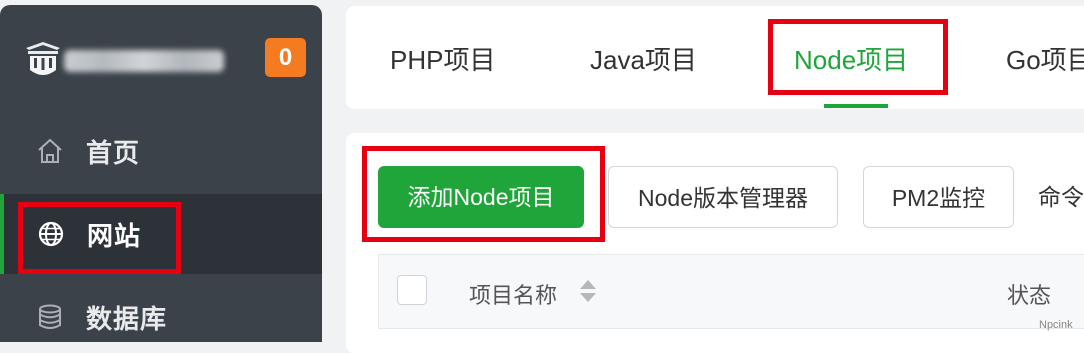  I want to click on brand-name-blurred, so click(144, 61).